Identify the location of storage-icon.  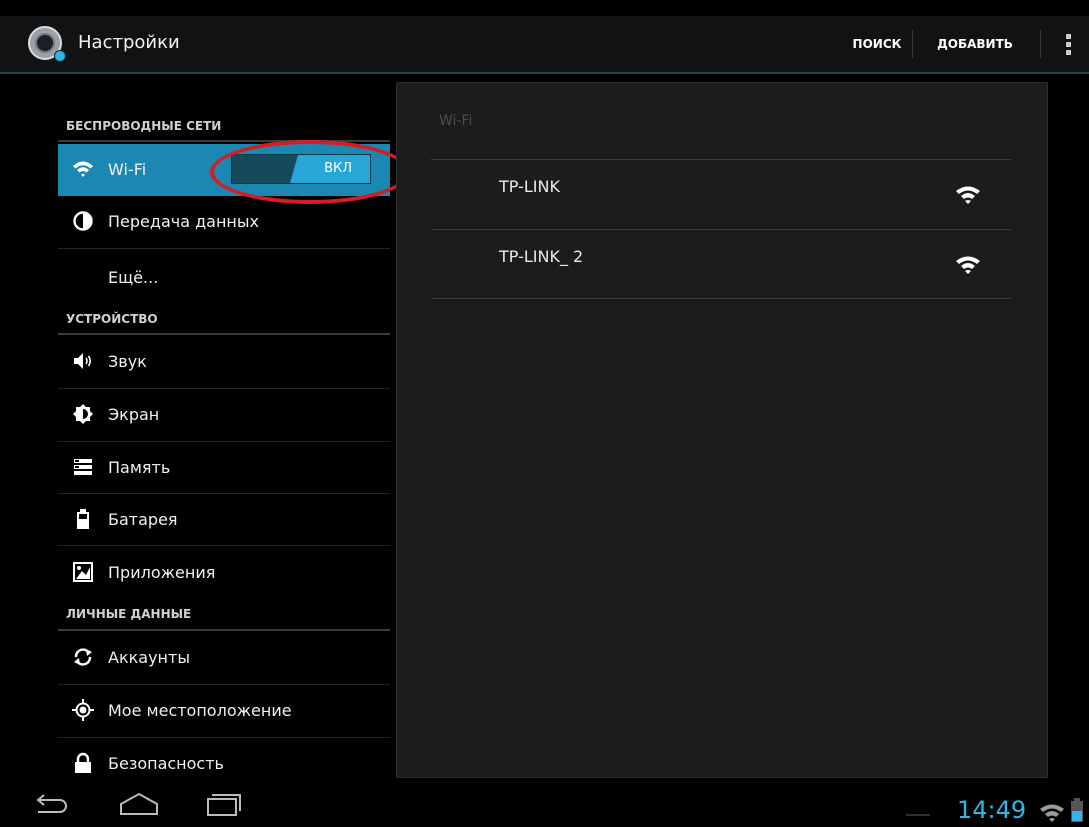
(83, 467).